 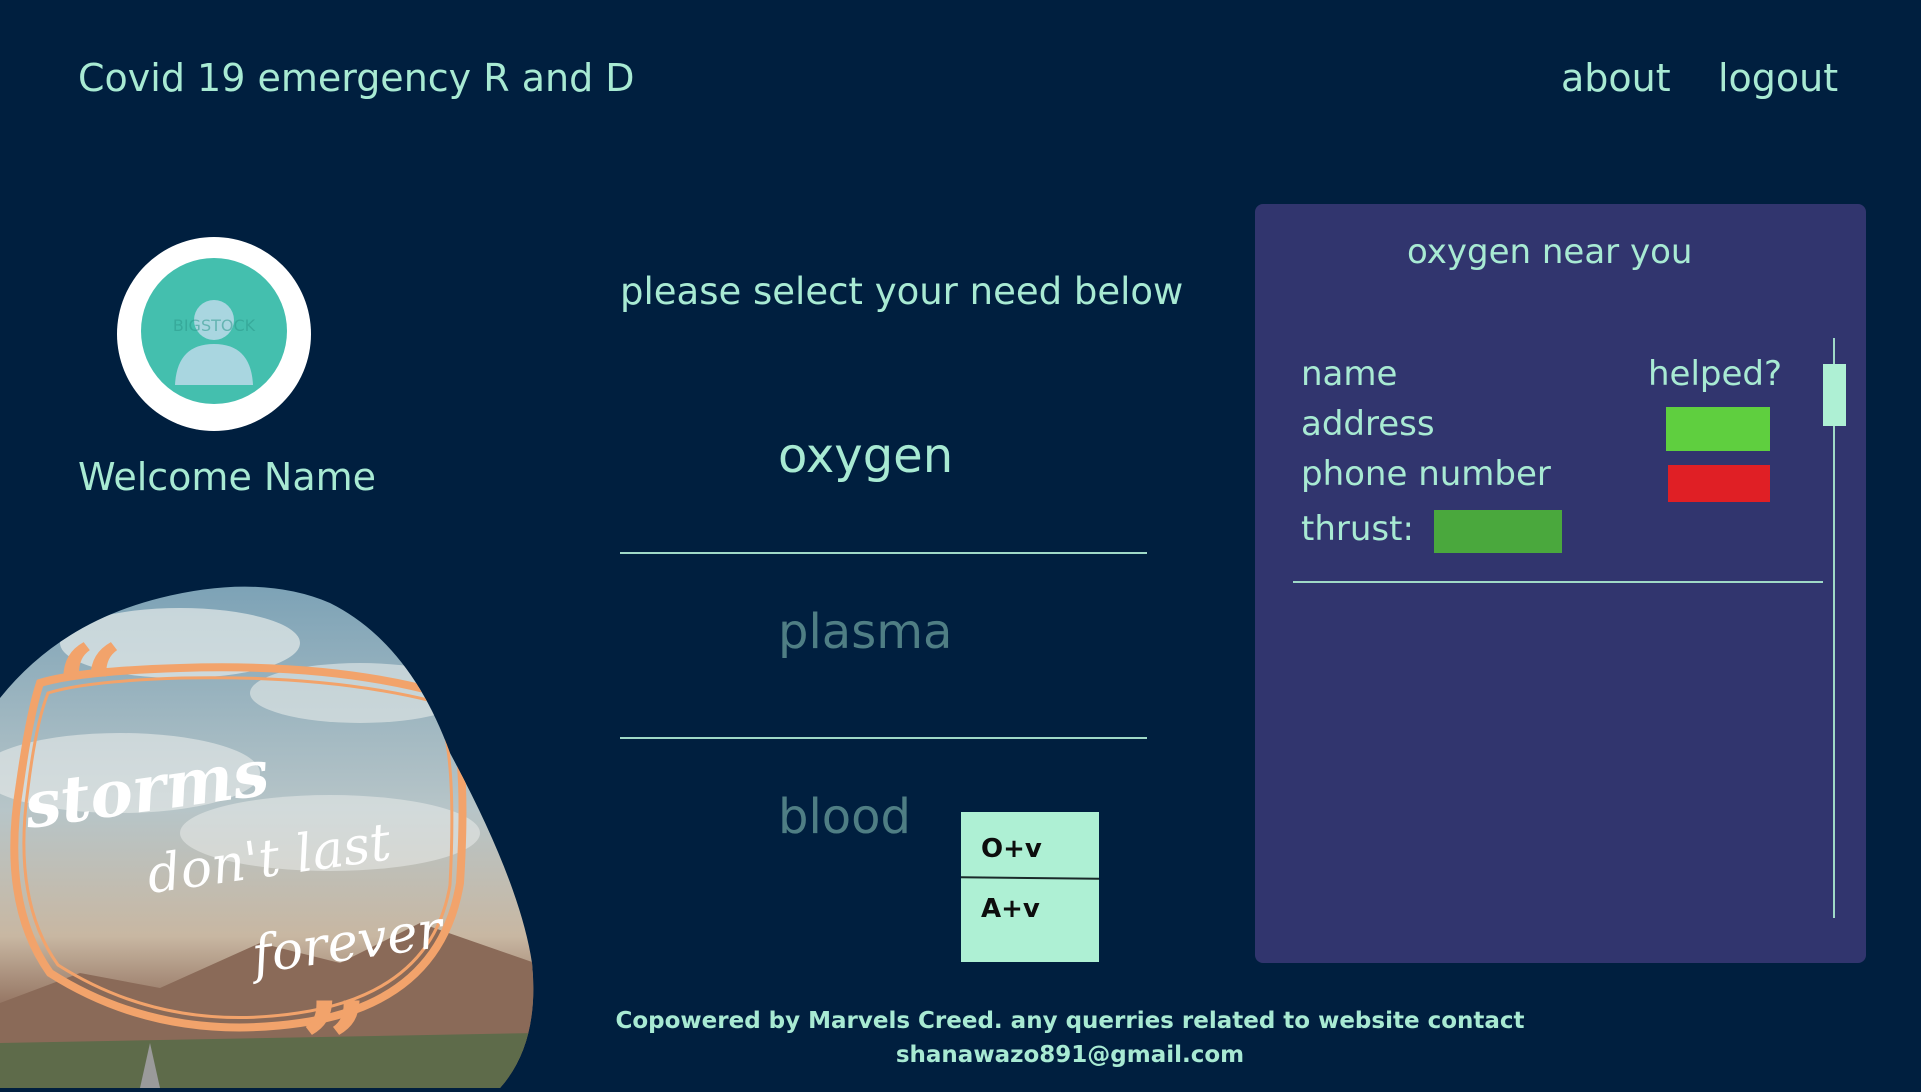 What do you see at coordinates (865, 632) in the screenshot?
I see `need-option-plasma: plasma` at bounding box center [865, 632].